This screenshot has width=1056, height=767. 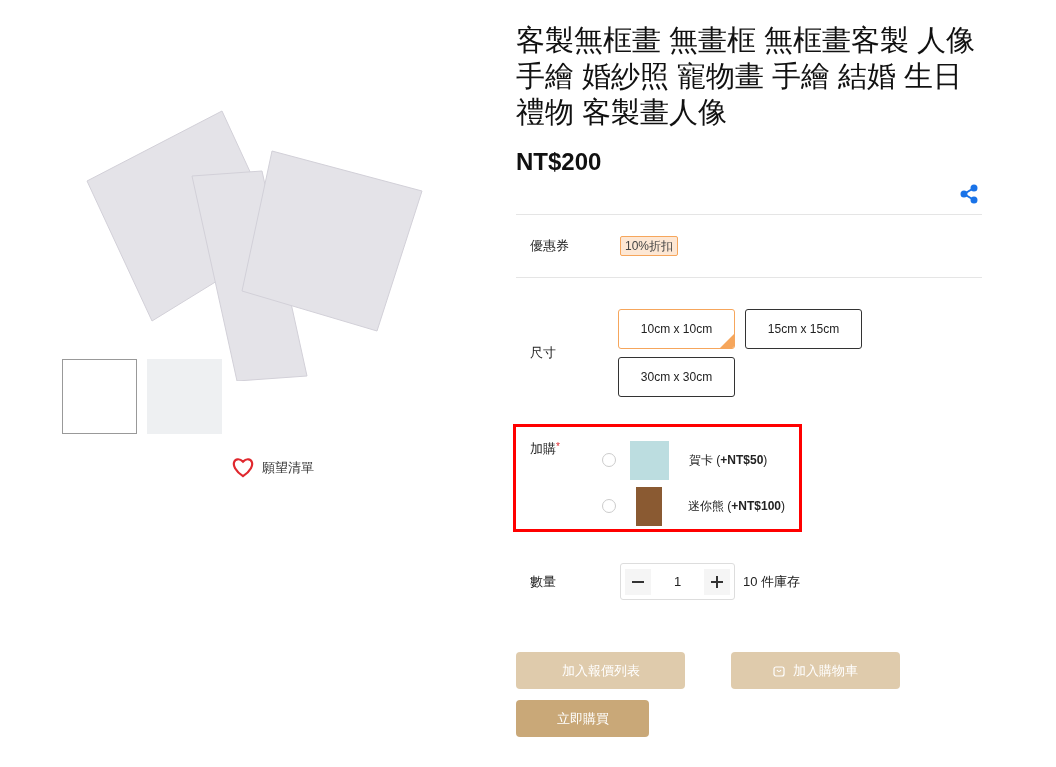 I want to click on minus-button, so click(x=638, y=581).